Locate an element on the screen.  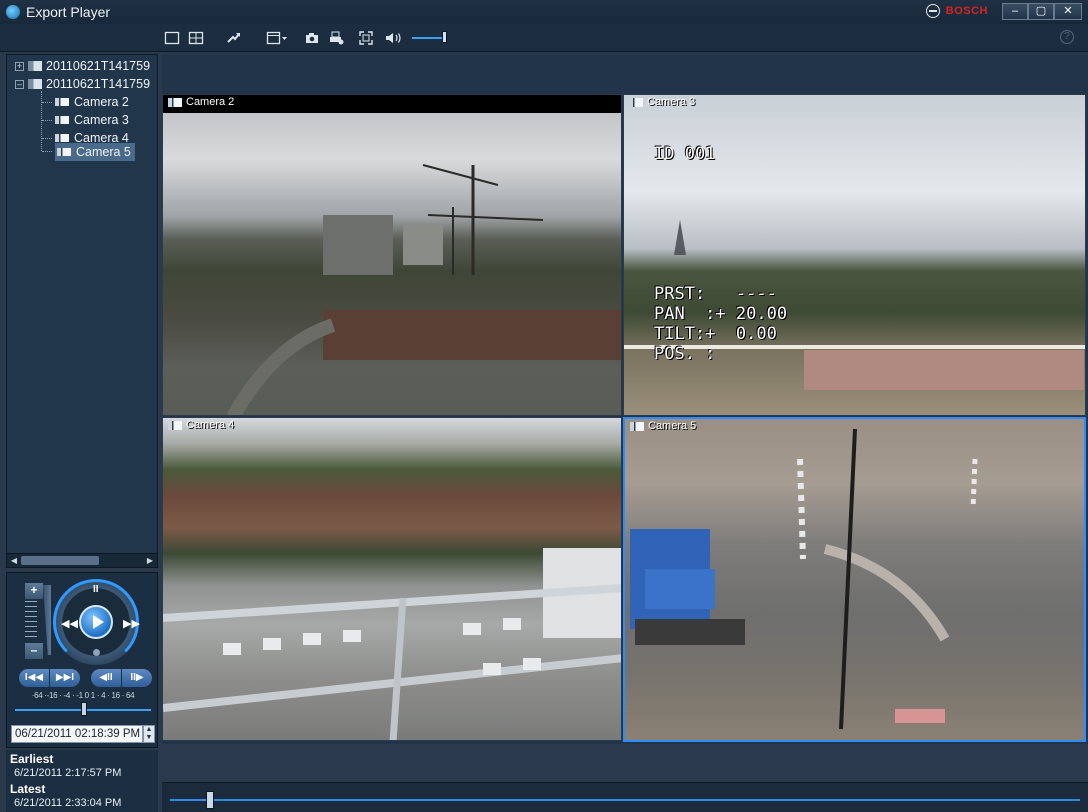
osd-tilt: TILT:+ 0.00 is located at coordinates (715, 334).